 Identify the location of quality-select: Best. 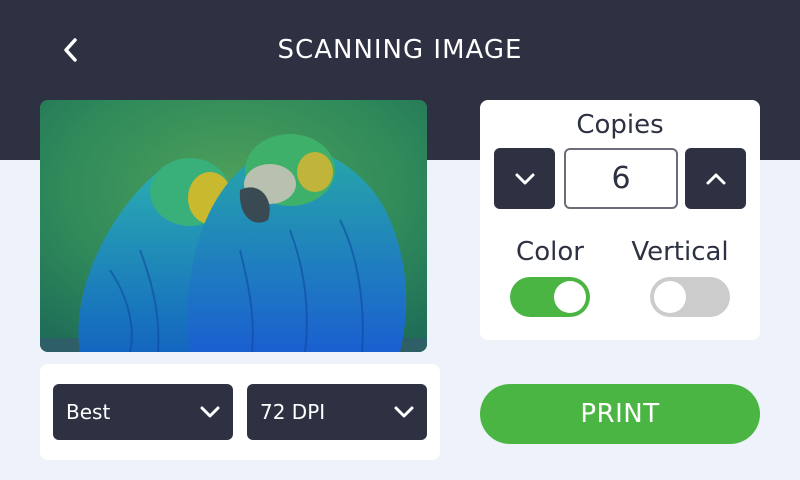
(143, 412).